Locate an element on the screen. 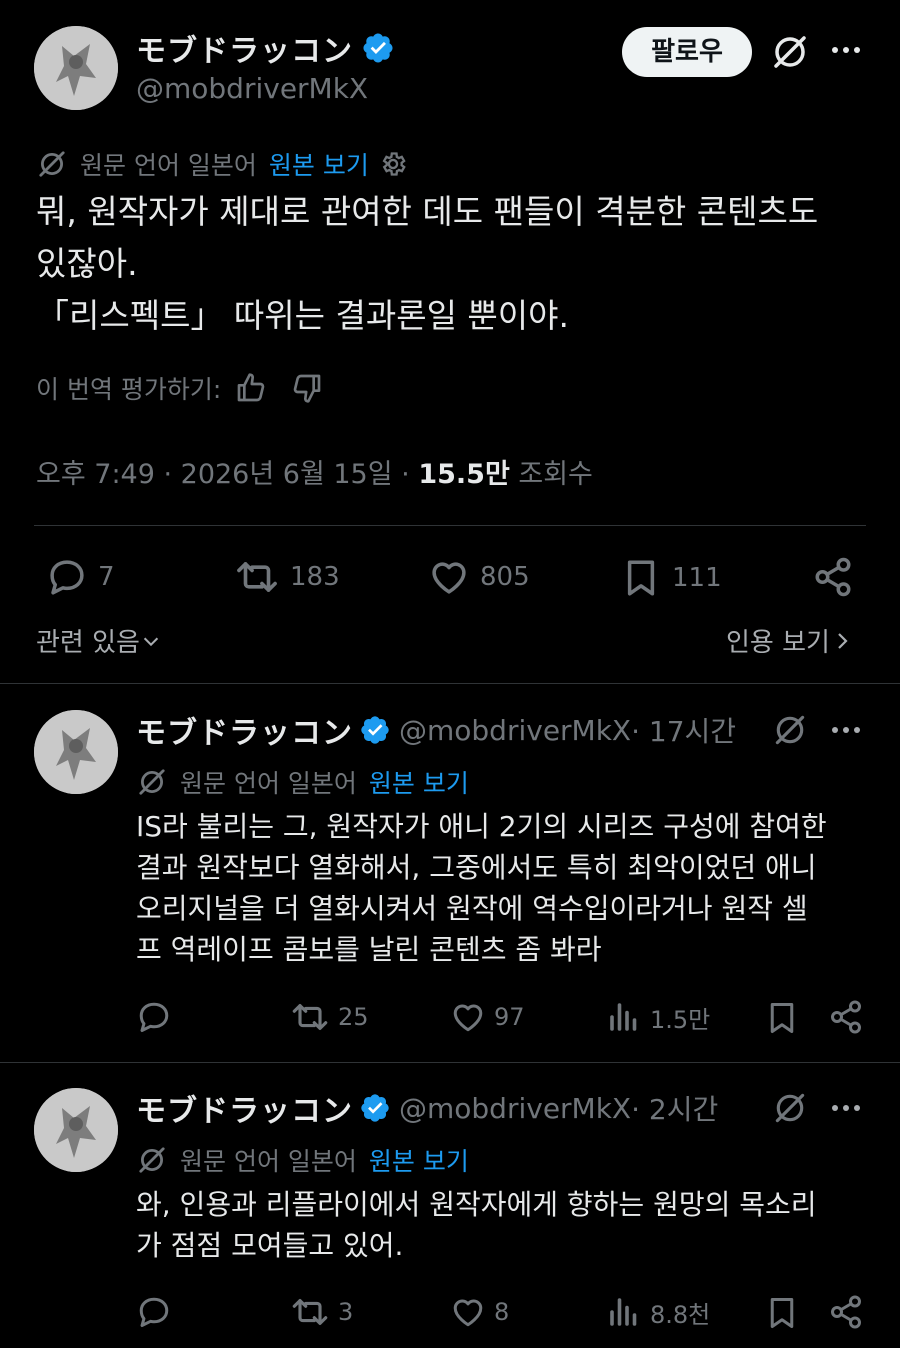  reply-text-line: 와, 인용과 리플라이에서 원작자에게 향하는 원망의 목소리 is located at coordinates (476, 1204).